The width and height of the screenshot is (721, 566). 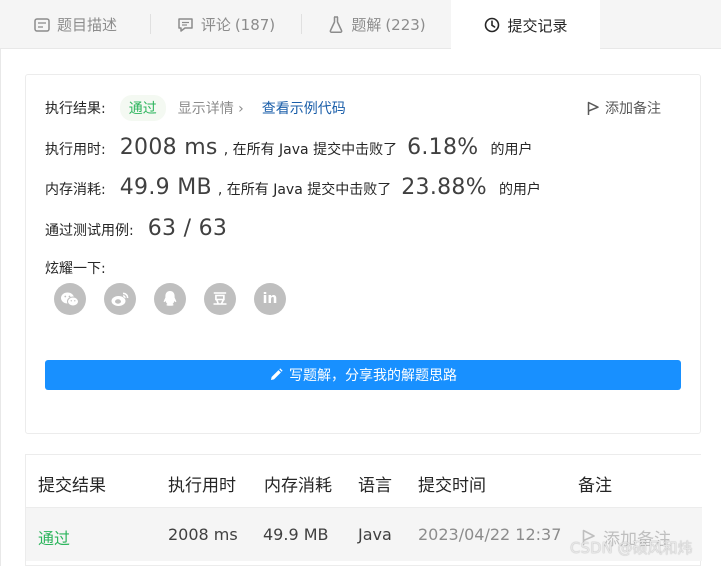 I want to click on tab-description-label: 题目描述, so click(x=86, y=25).